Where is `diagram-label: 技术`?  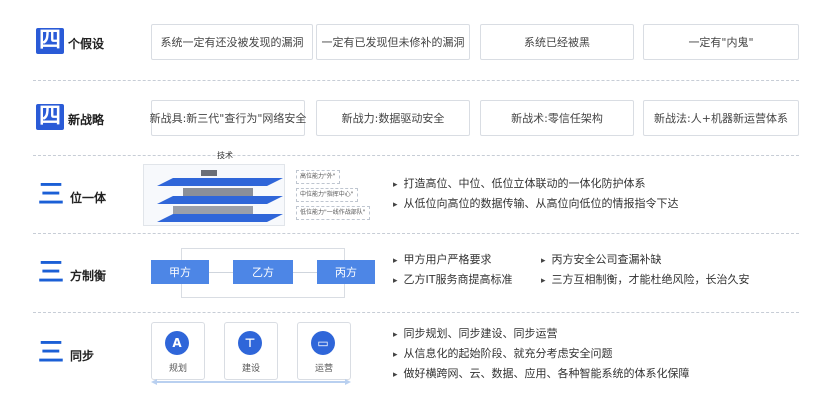
diagram-label: 技术 is located at coordinates (225, 155).